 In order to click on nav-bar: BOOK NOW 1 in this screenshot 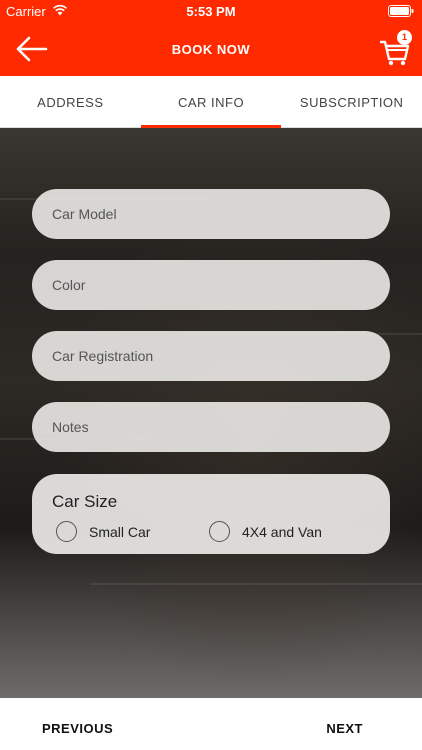, I will do `click(211, 49)`.